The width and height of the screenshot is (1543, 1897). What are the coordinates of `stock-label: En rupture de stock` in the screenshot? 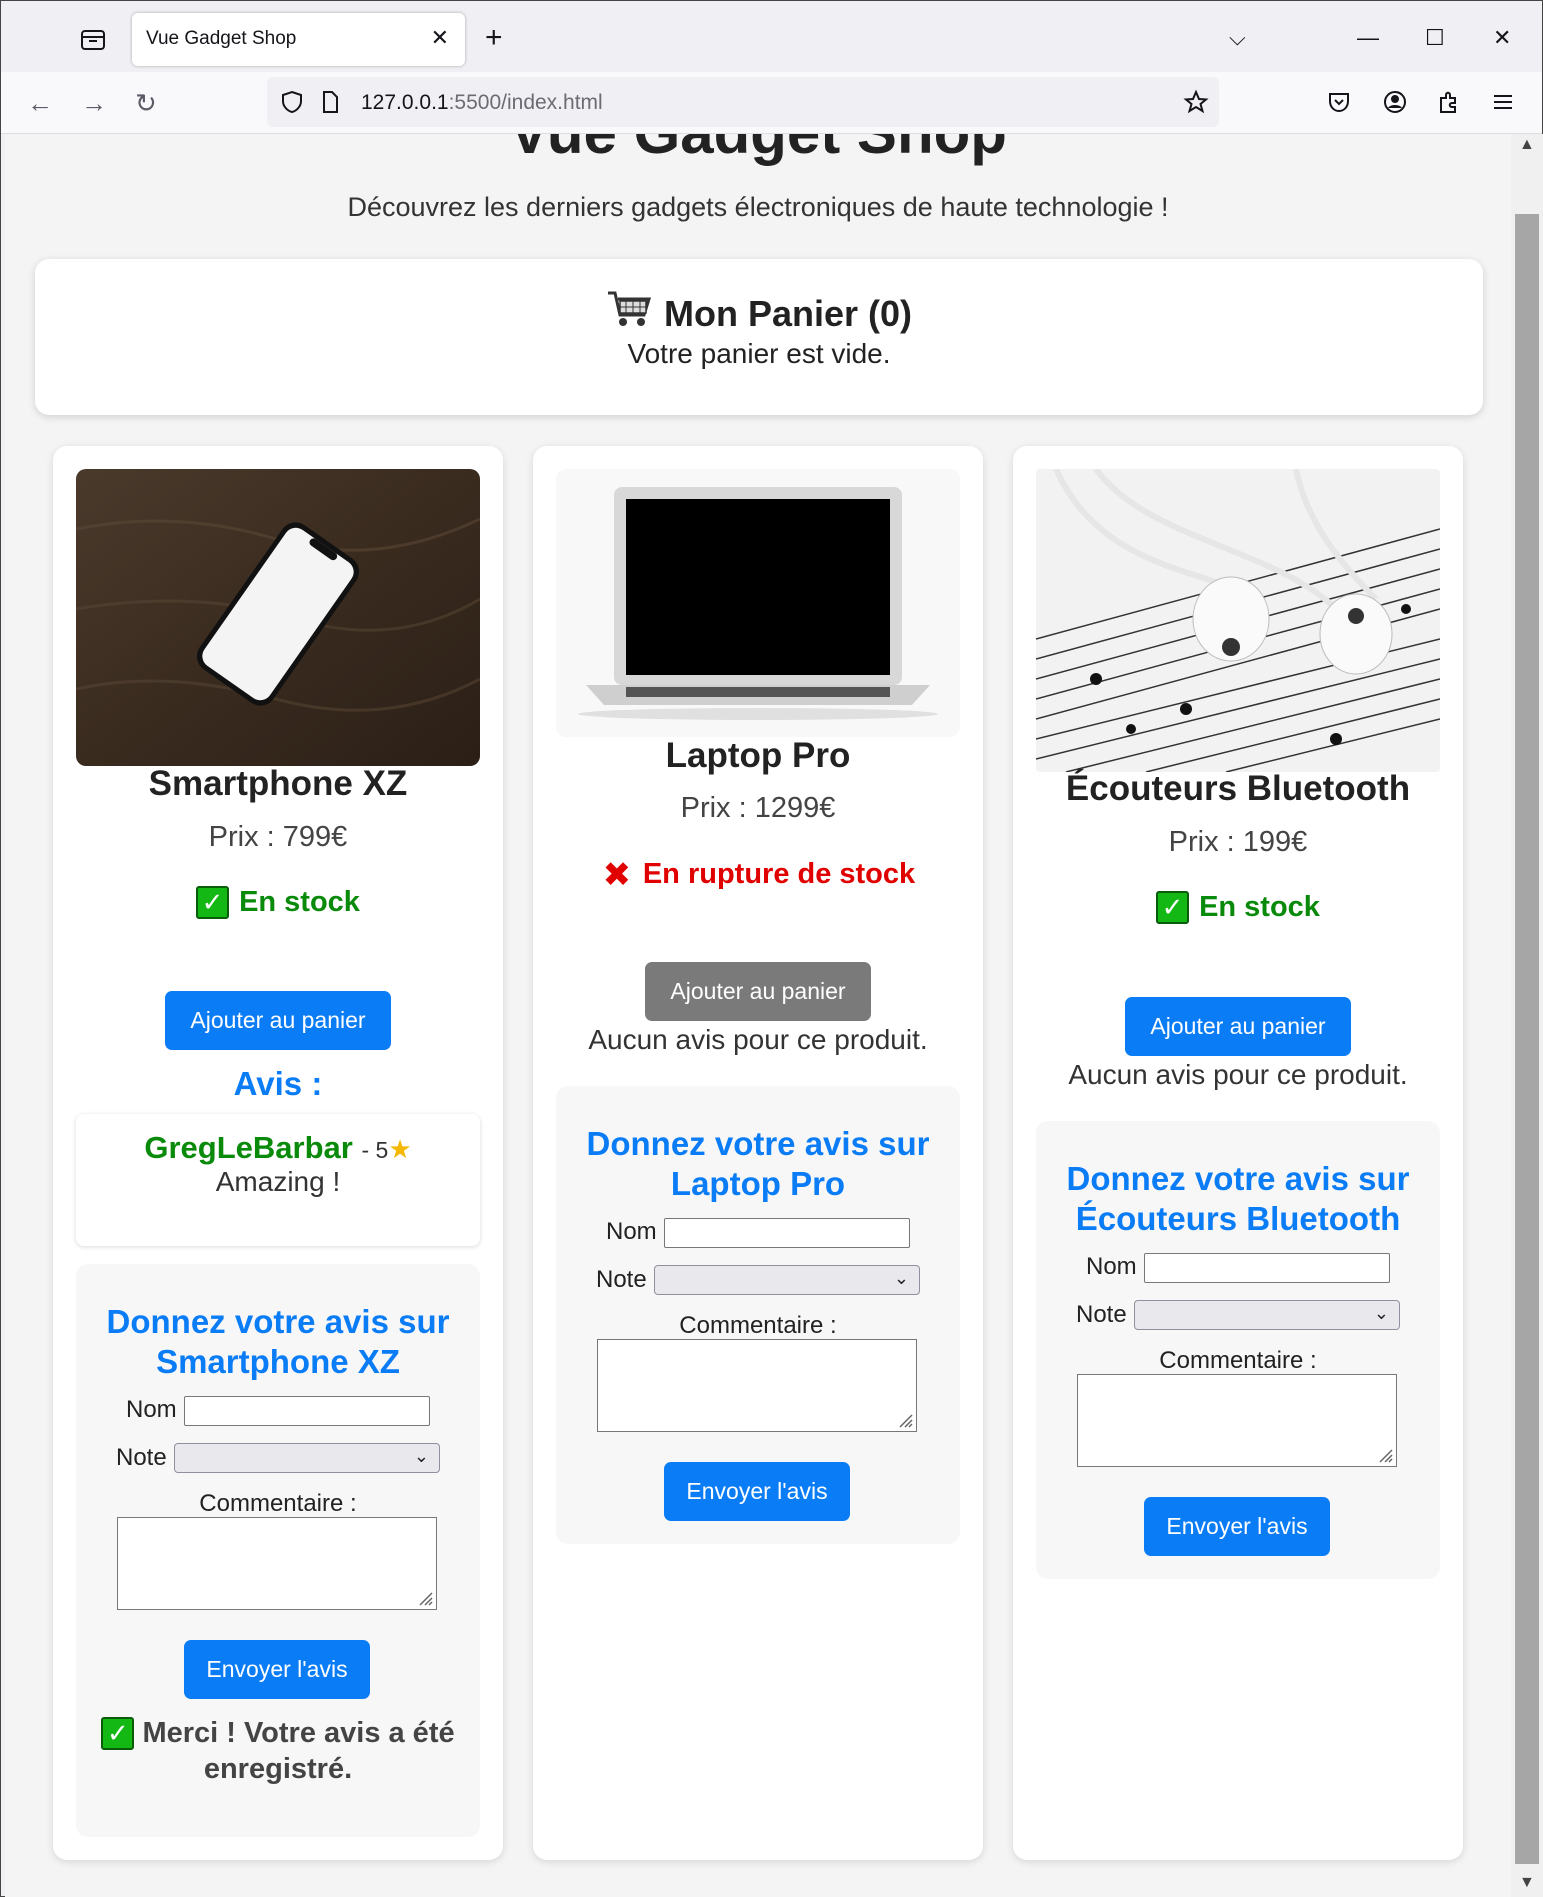 It's located at (779, 874).